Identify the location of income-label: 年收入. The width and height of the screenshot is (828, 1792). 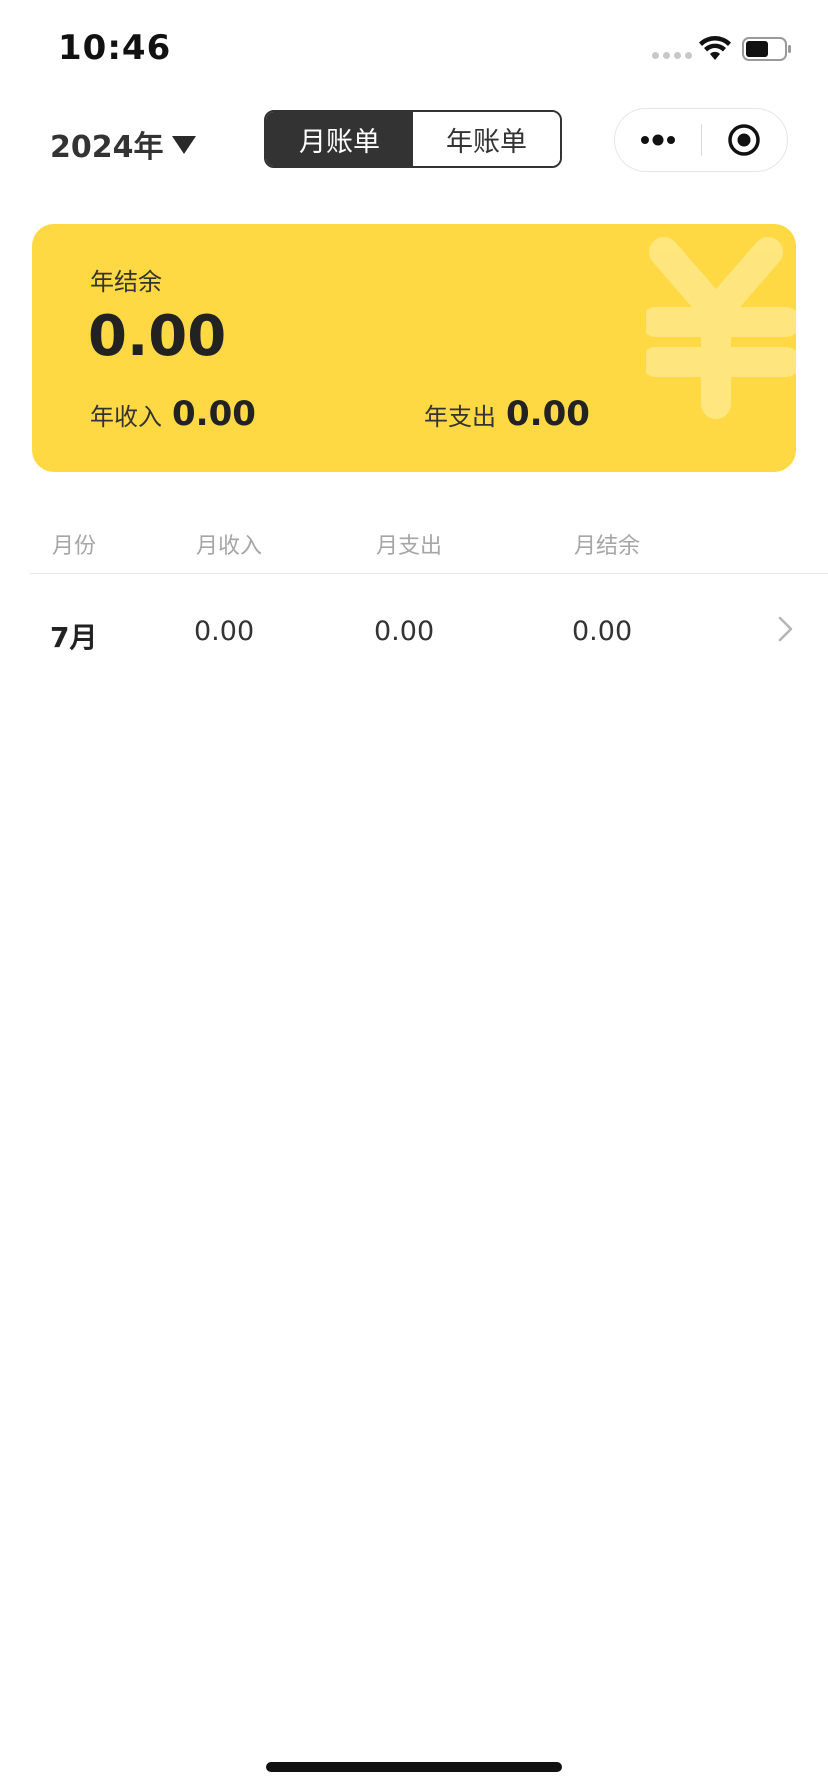
(126, 417).